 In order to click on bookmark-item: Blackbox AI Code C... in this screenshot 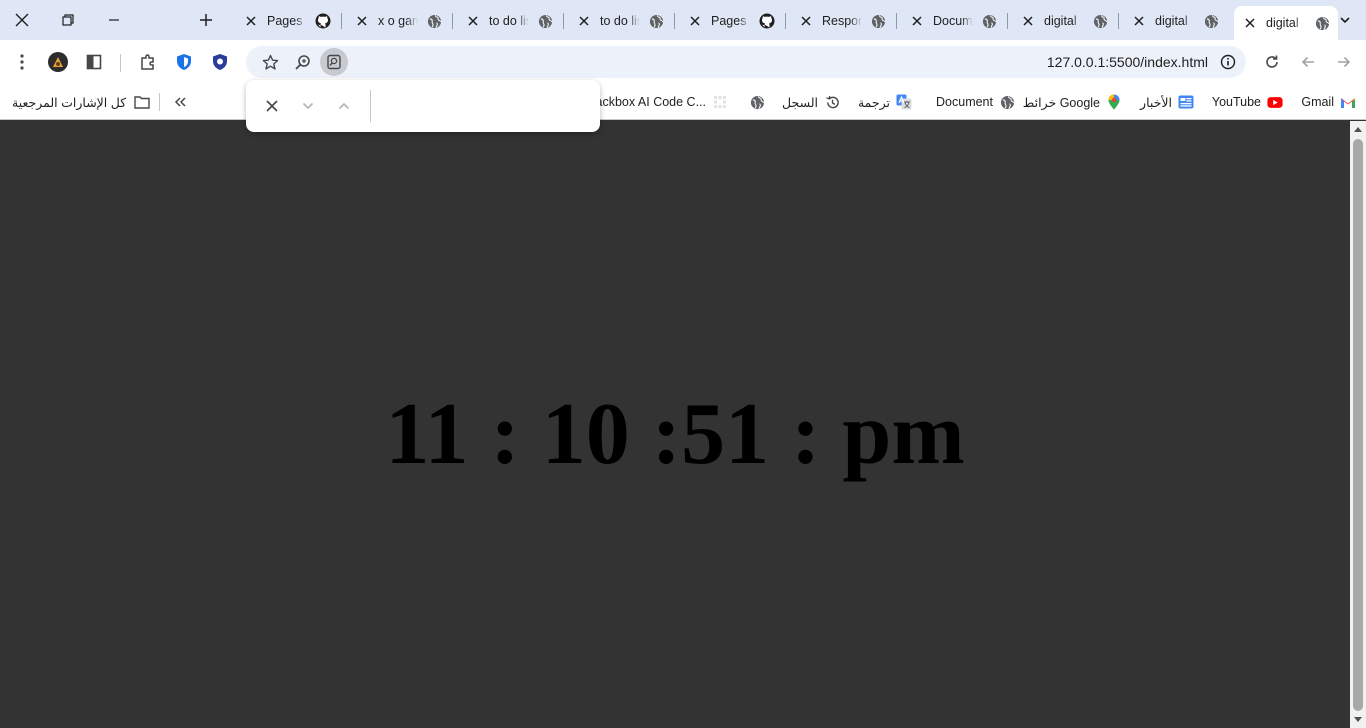, I will do `click(656, 102)`.